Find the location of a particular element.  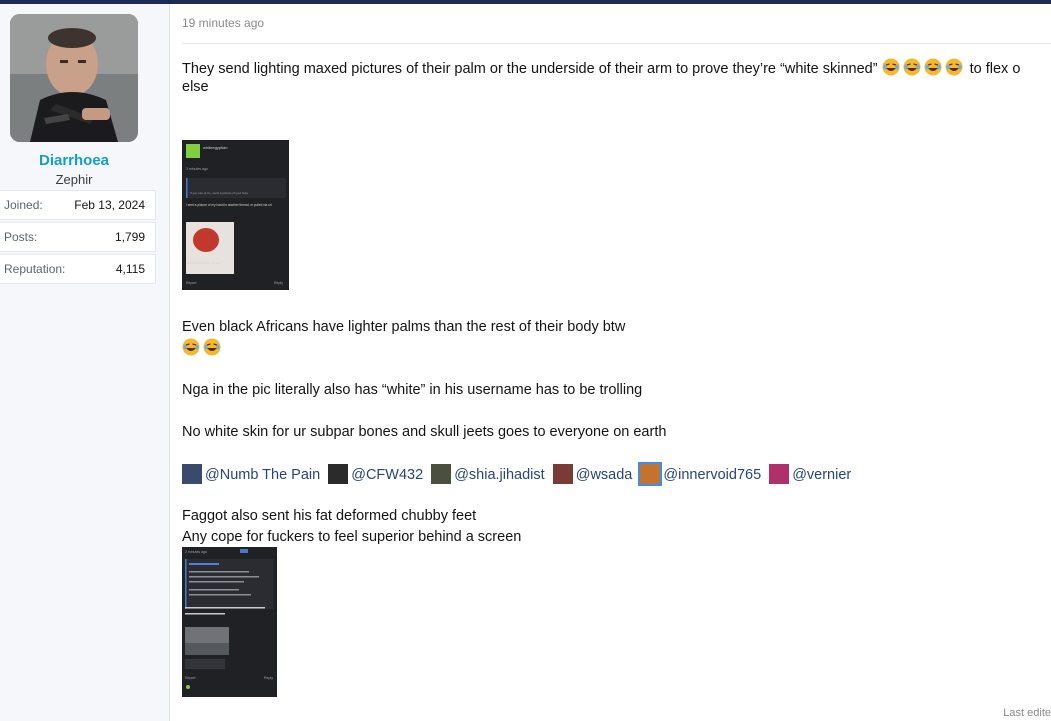

stat-reputation: Reputation: 4,115 is located at coordinates (78, 269).